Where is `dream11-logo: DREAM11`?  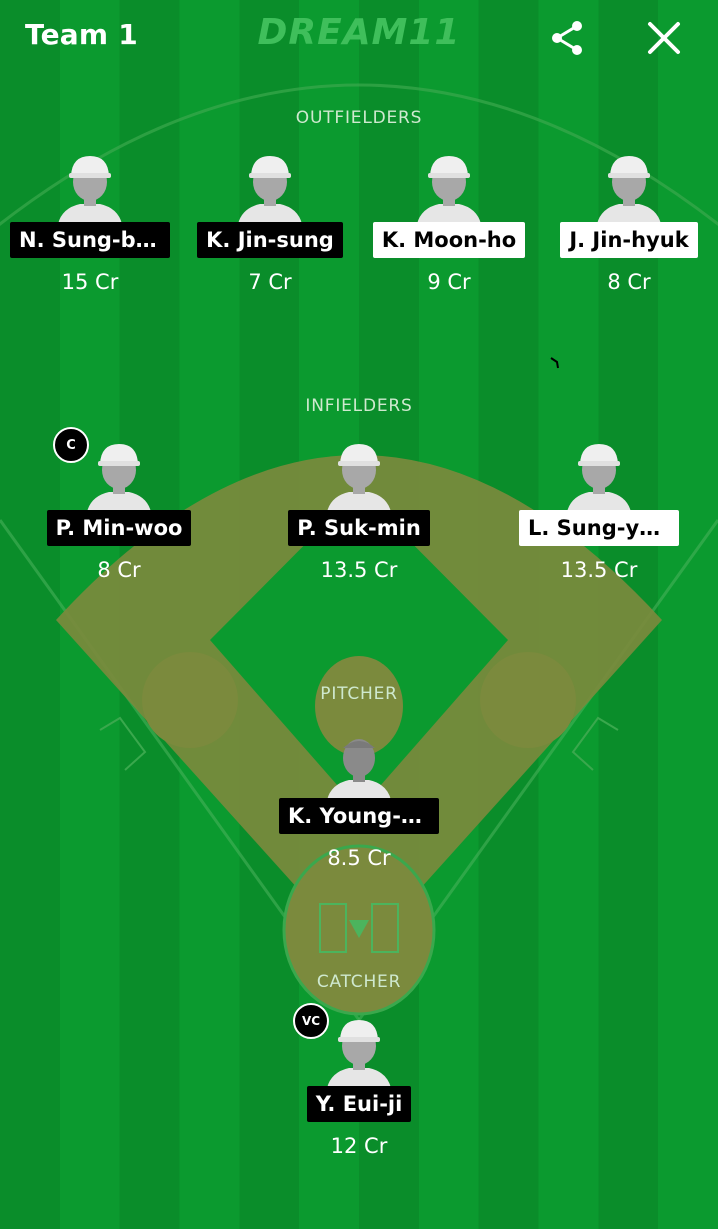 dream11-logo: DREAM11 is located at coordinates (359, 32).